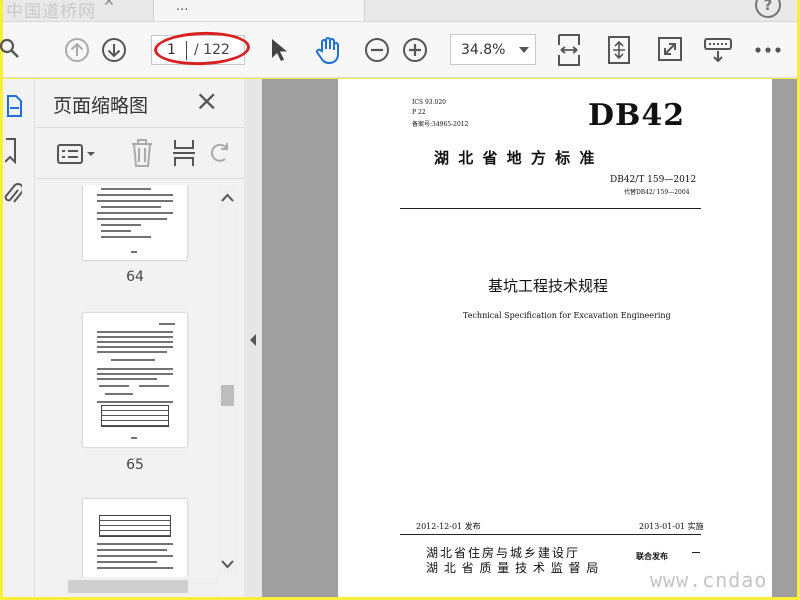 This screenshot has width=800, height=600. What do you see at coordinates (11, 151) in the screenshot?
I see `bookmark-icon` at bounding box center [11, 151].